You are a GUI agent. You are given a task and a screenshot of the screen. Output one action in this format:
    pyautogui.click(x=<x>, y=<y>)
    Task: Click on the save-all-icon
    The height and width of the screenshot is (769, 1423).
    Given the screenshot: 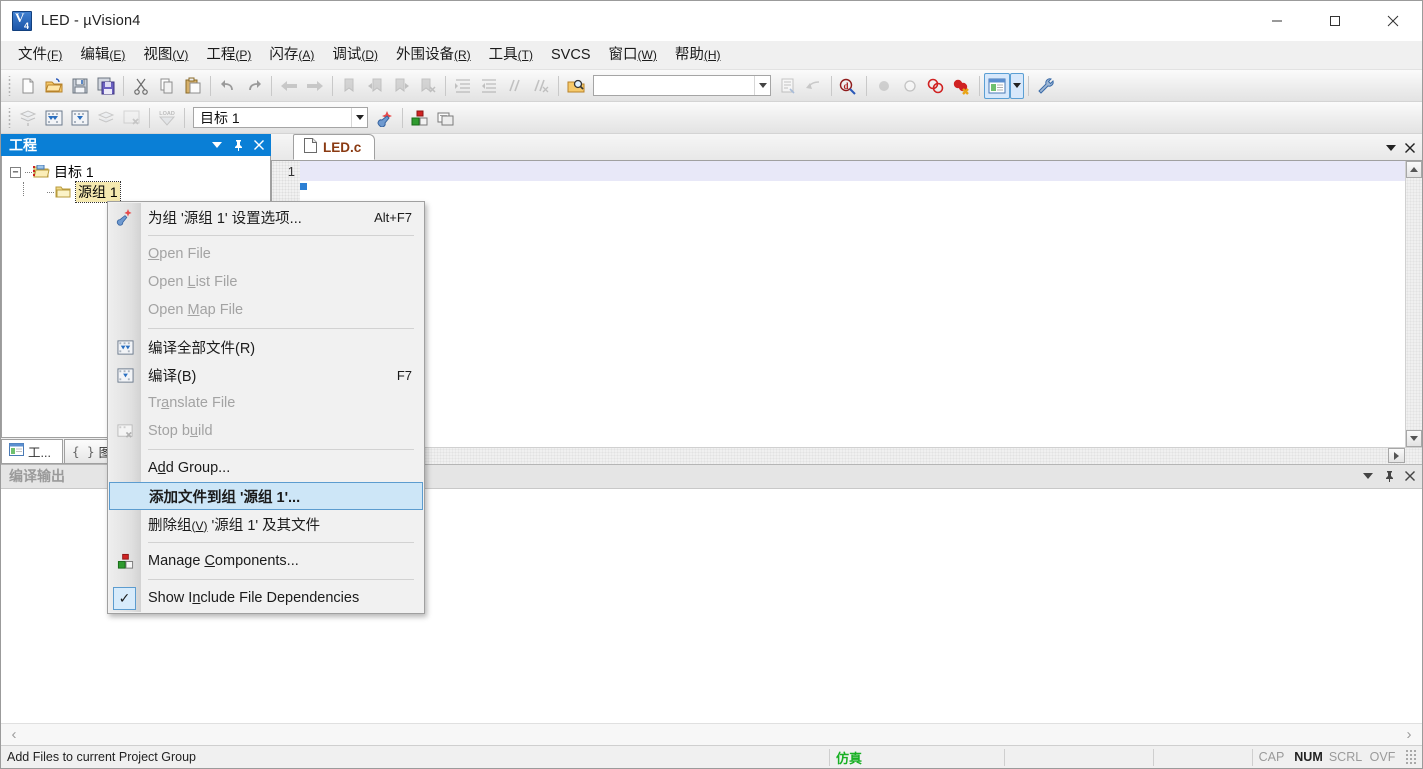 What is the action you would take?
    pyautogui.click(x=106, y=86)
    